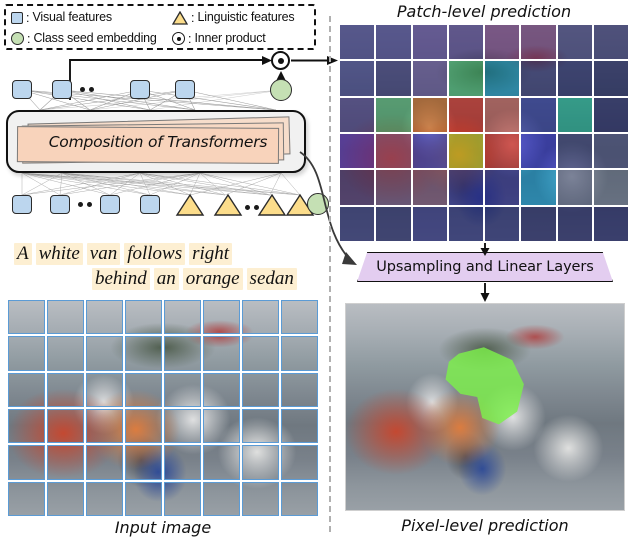 The height and width of the screenshot is (548, 630). What do you see at coordinates (17, 17) in the screenshot?
I see `square-icon` at bounding box center [17, 17].